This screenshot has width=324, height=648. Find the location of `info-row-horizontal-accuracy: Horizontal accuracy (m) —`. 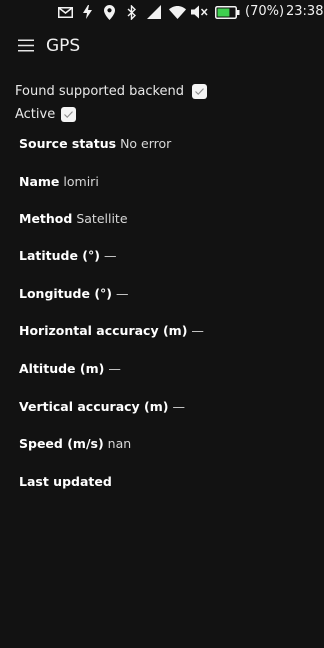

info-row-horizontal-accuracy: Horizontal accuracy (m) — is located at coordinates (111, 331).